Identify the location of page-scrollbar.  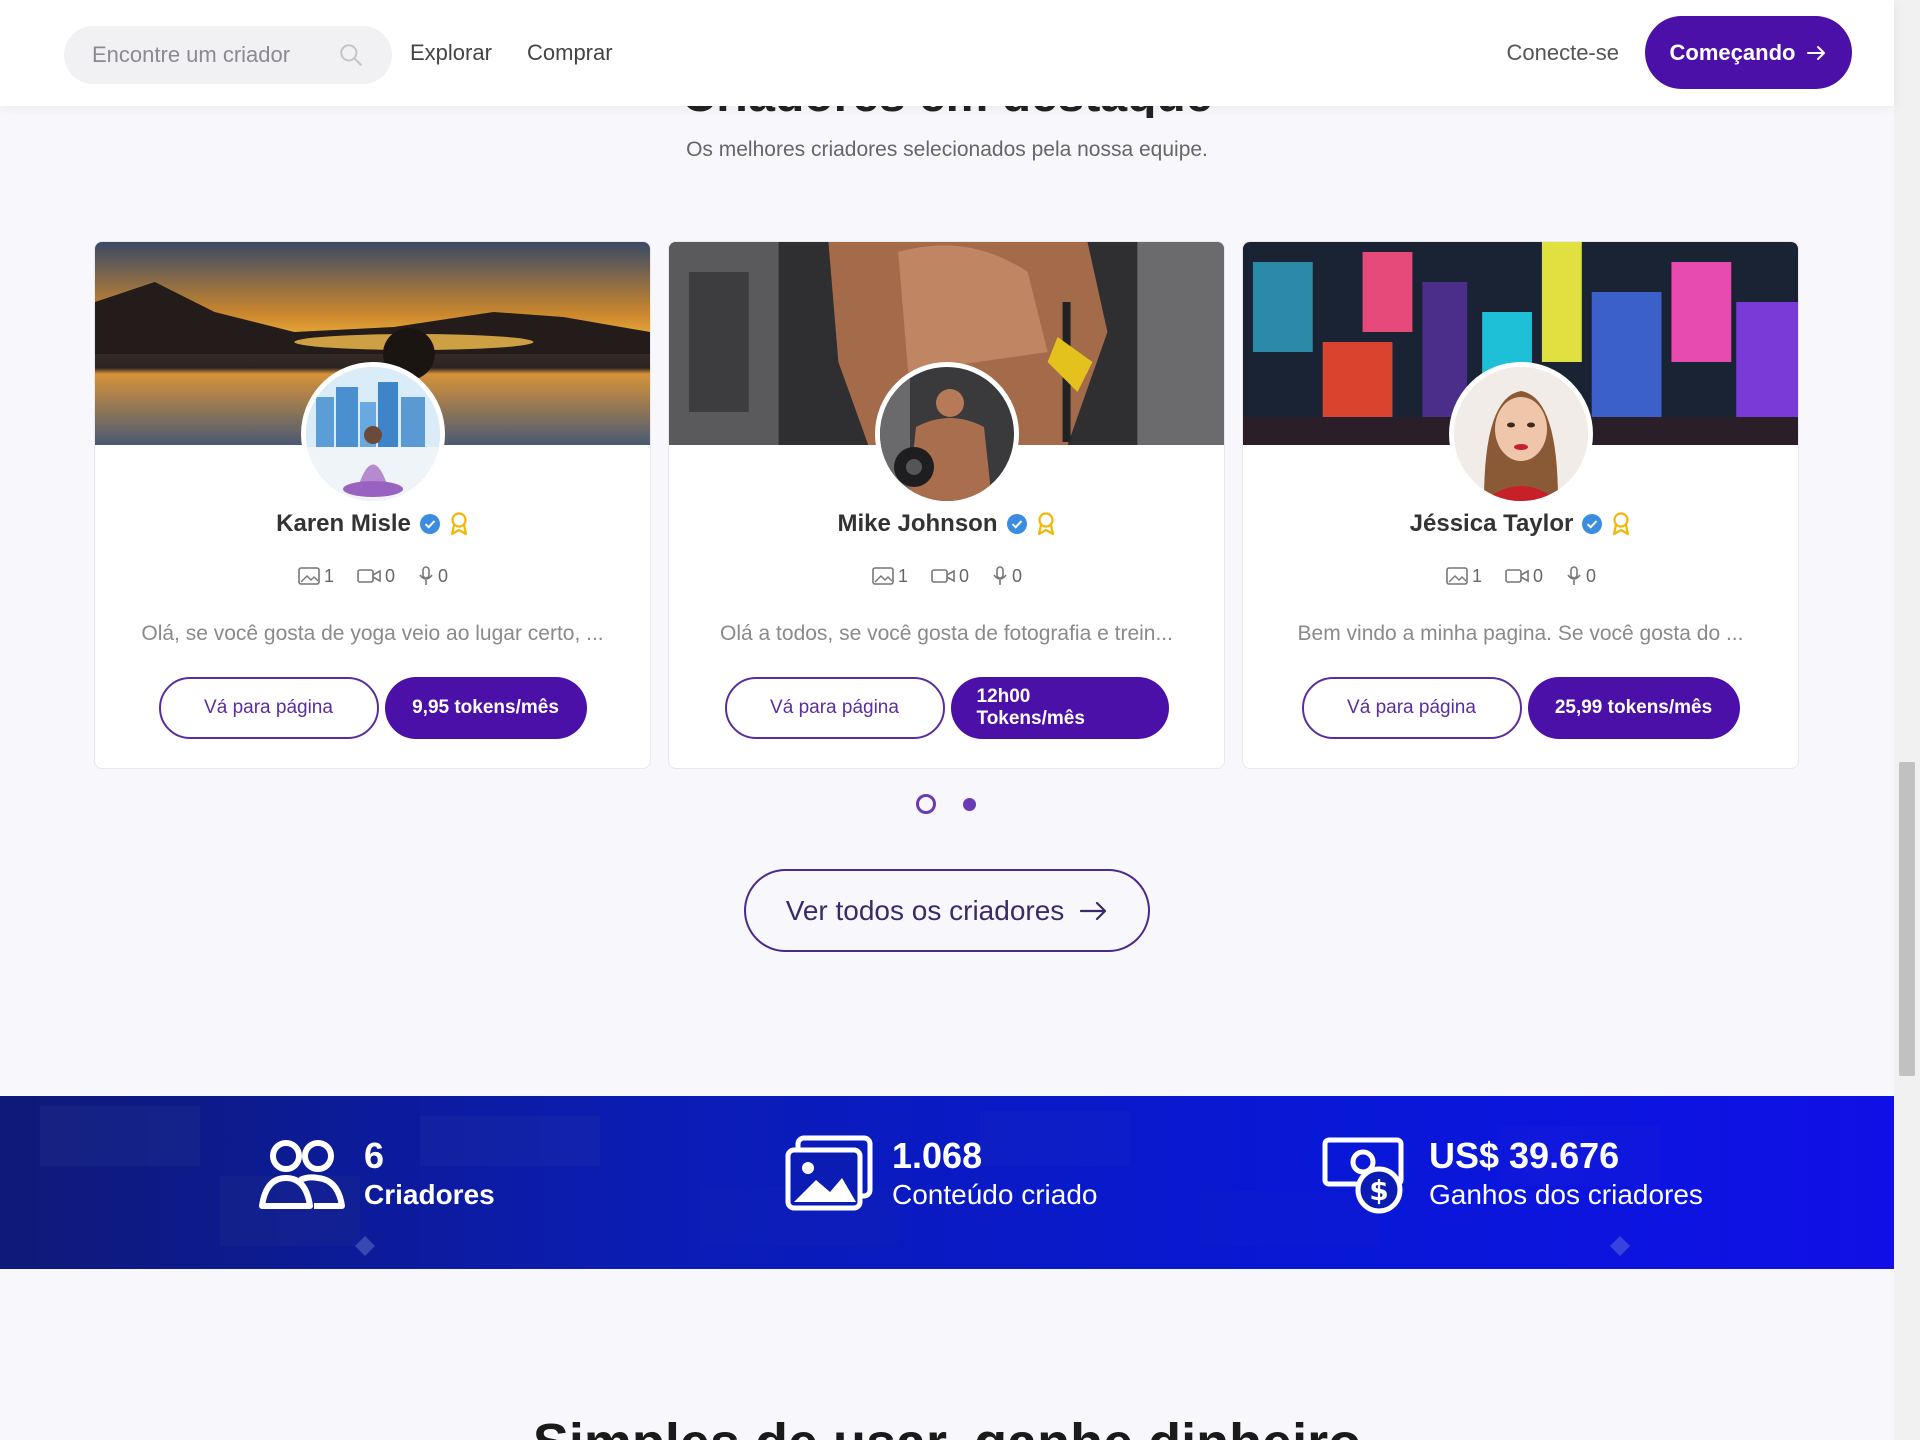
(1907, 720).